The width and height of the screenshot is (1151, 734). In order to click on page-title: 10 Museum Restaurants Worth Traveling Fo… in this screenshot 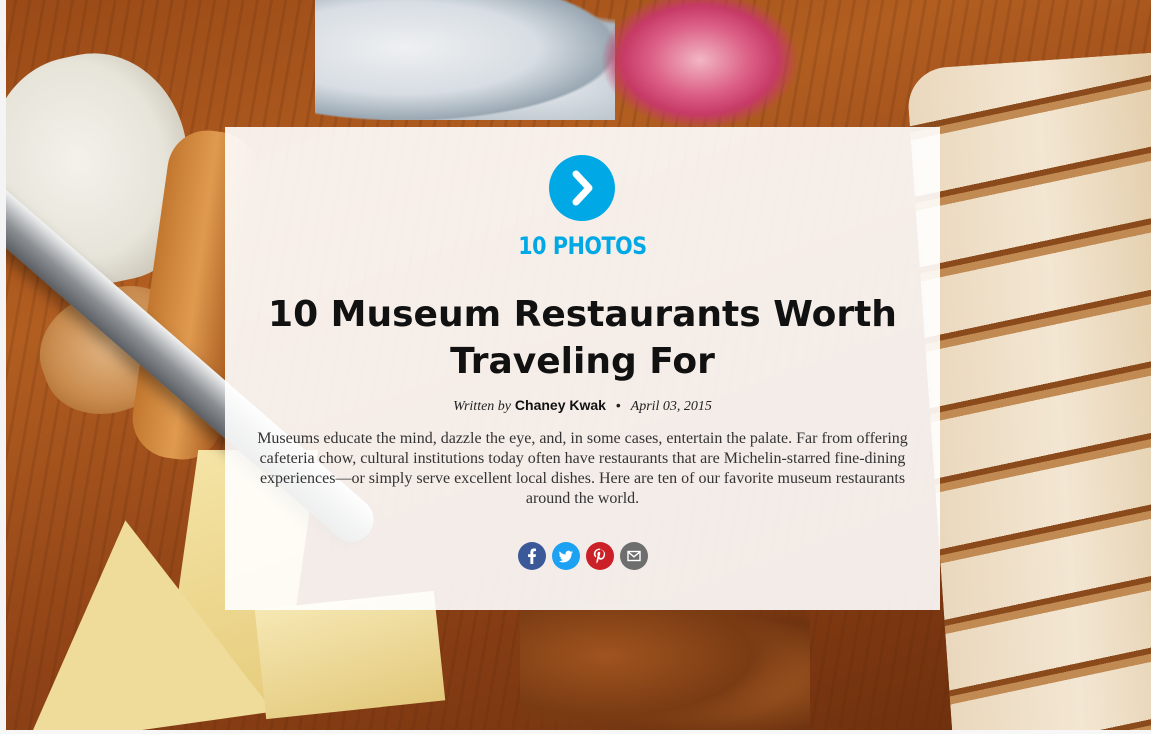, I will do `click(582, 338)`.